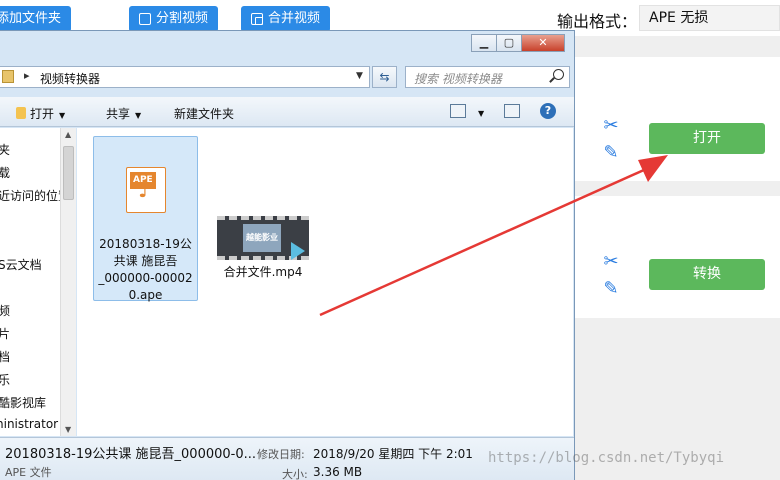  What do you see at coordinates (118, 114) in the screenshot?
I see `share-menu-label: 共享` at bounding box center [118, 114].